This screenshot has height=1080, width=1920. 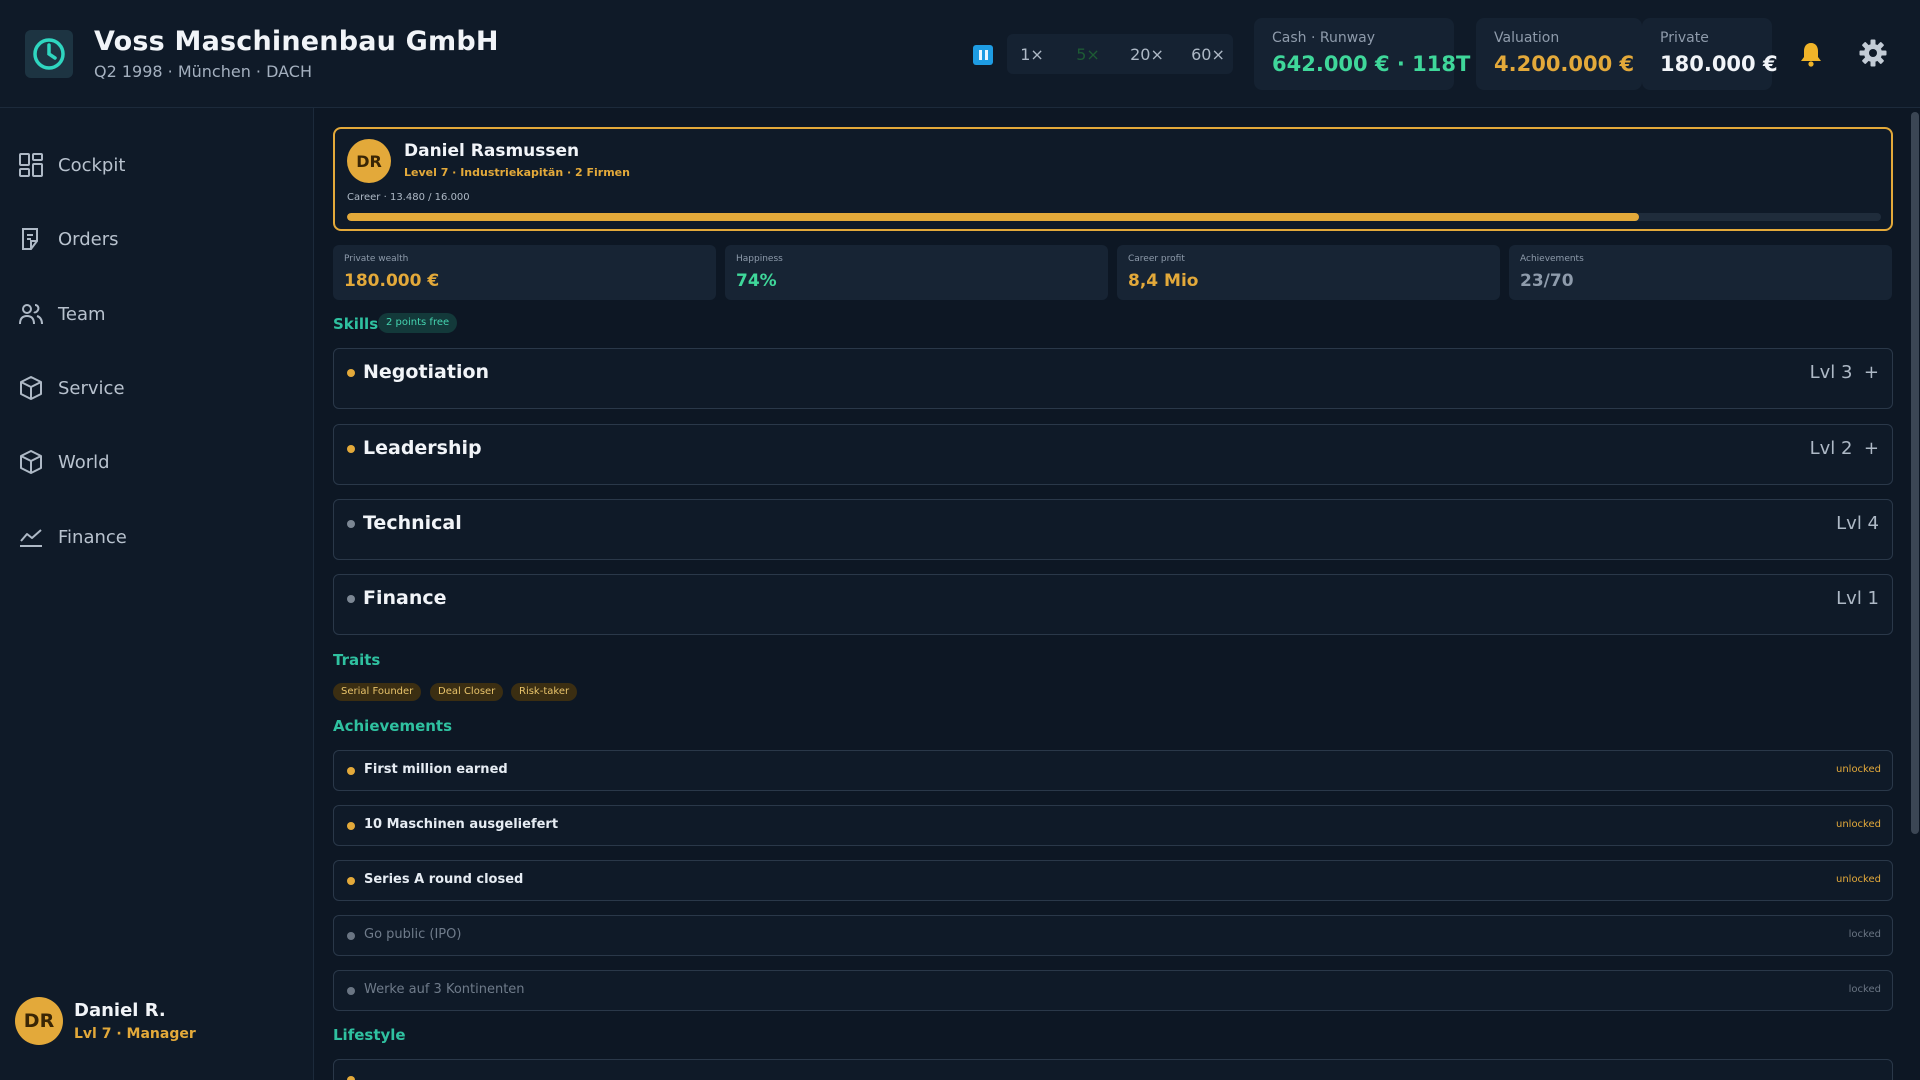 What do you see at coordinates (157, 314) in the screenshot?
I see `sidebar-item-team: Team` at bounding box center [157, 314].